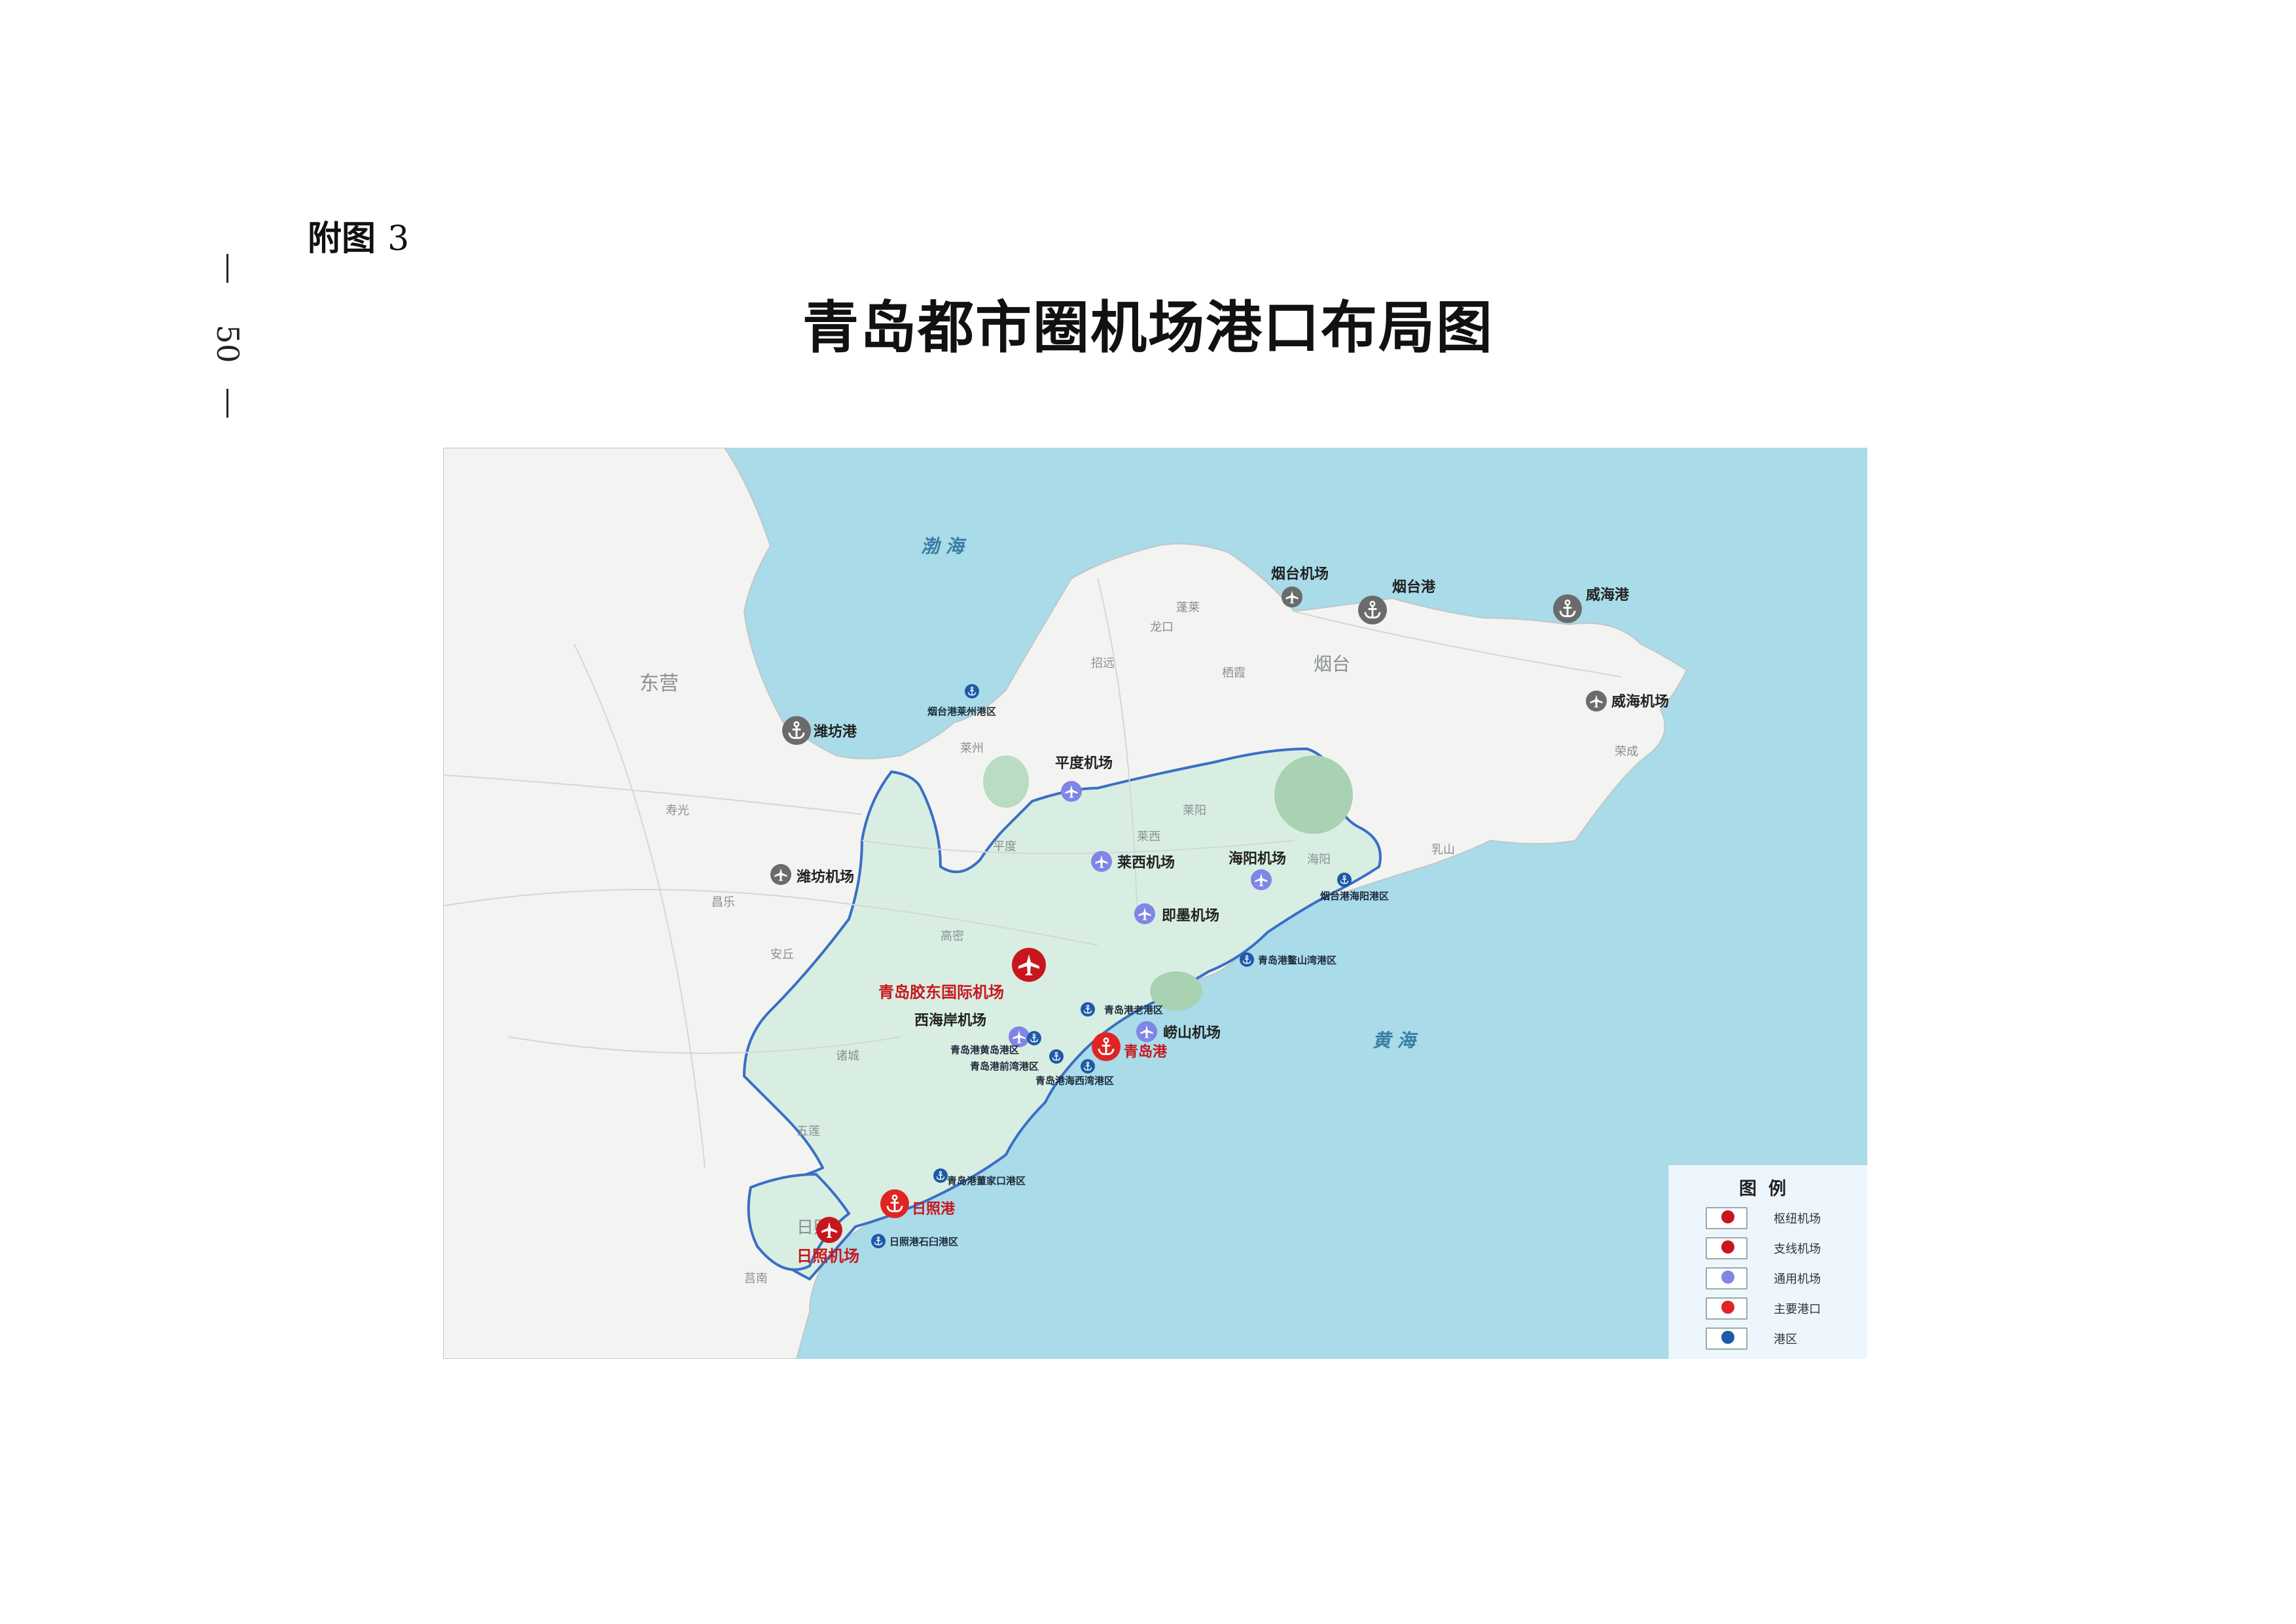 The image size is (2296, 1624). Describe the element at coordinates (808, 1131) in the screenshot. I see `city-label: 五莲` at that location.